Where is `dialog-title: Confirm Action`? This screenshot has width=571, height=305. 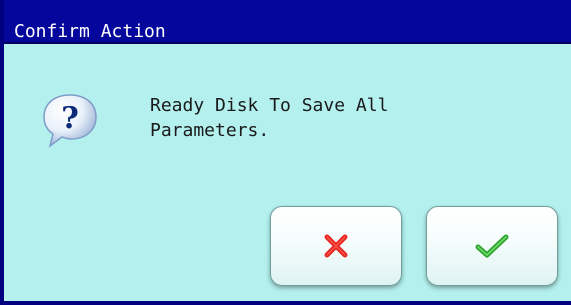
dialog-title: Confirm Action is located at coordinates (90, 31).